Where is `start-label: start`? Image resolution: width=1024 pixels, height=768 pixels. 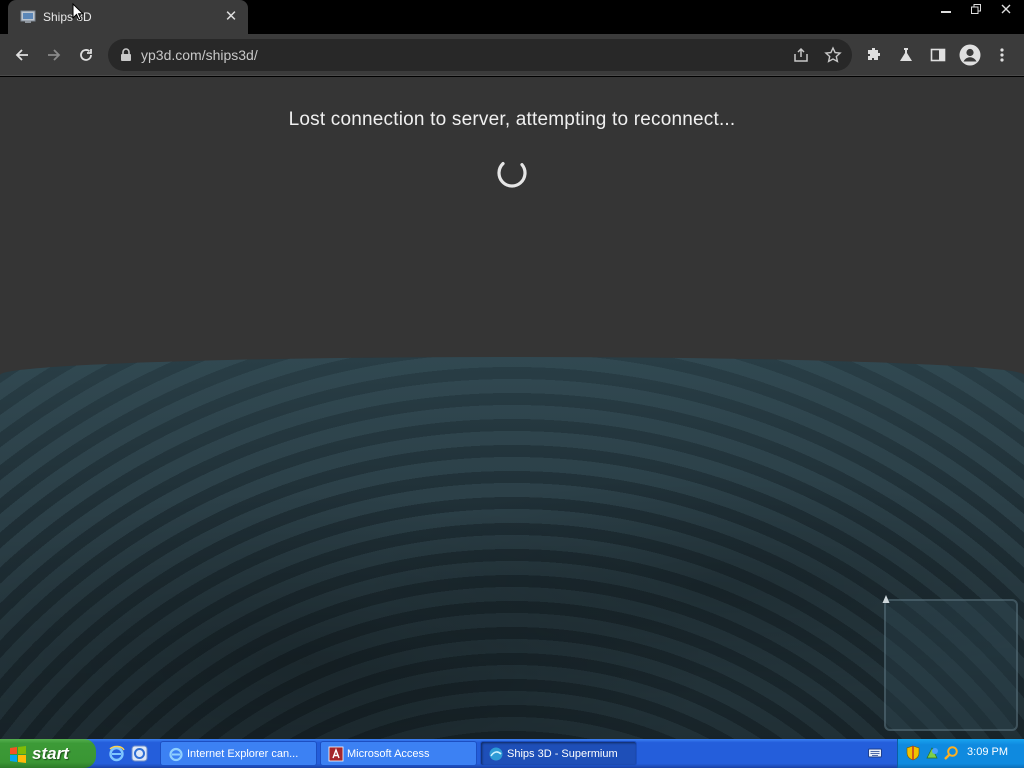
start-label: start is located at coordinates (50, 753).